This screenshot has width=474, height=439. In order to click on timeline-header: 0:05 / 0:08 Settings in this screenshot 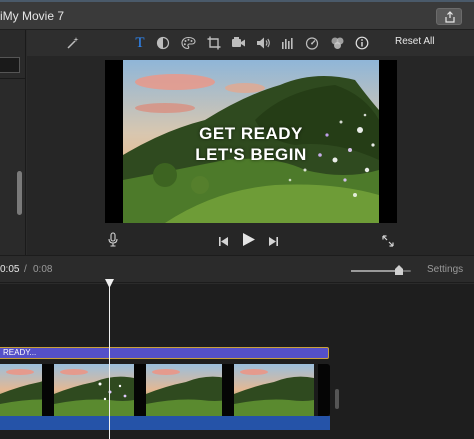, I will do `click(237, 269)`.